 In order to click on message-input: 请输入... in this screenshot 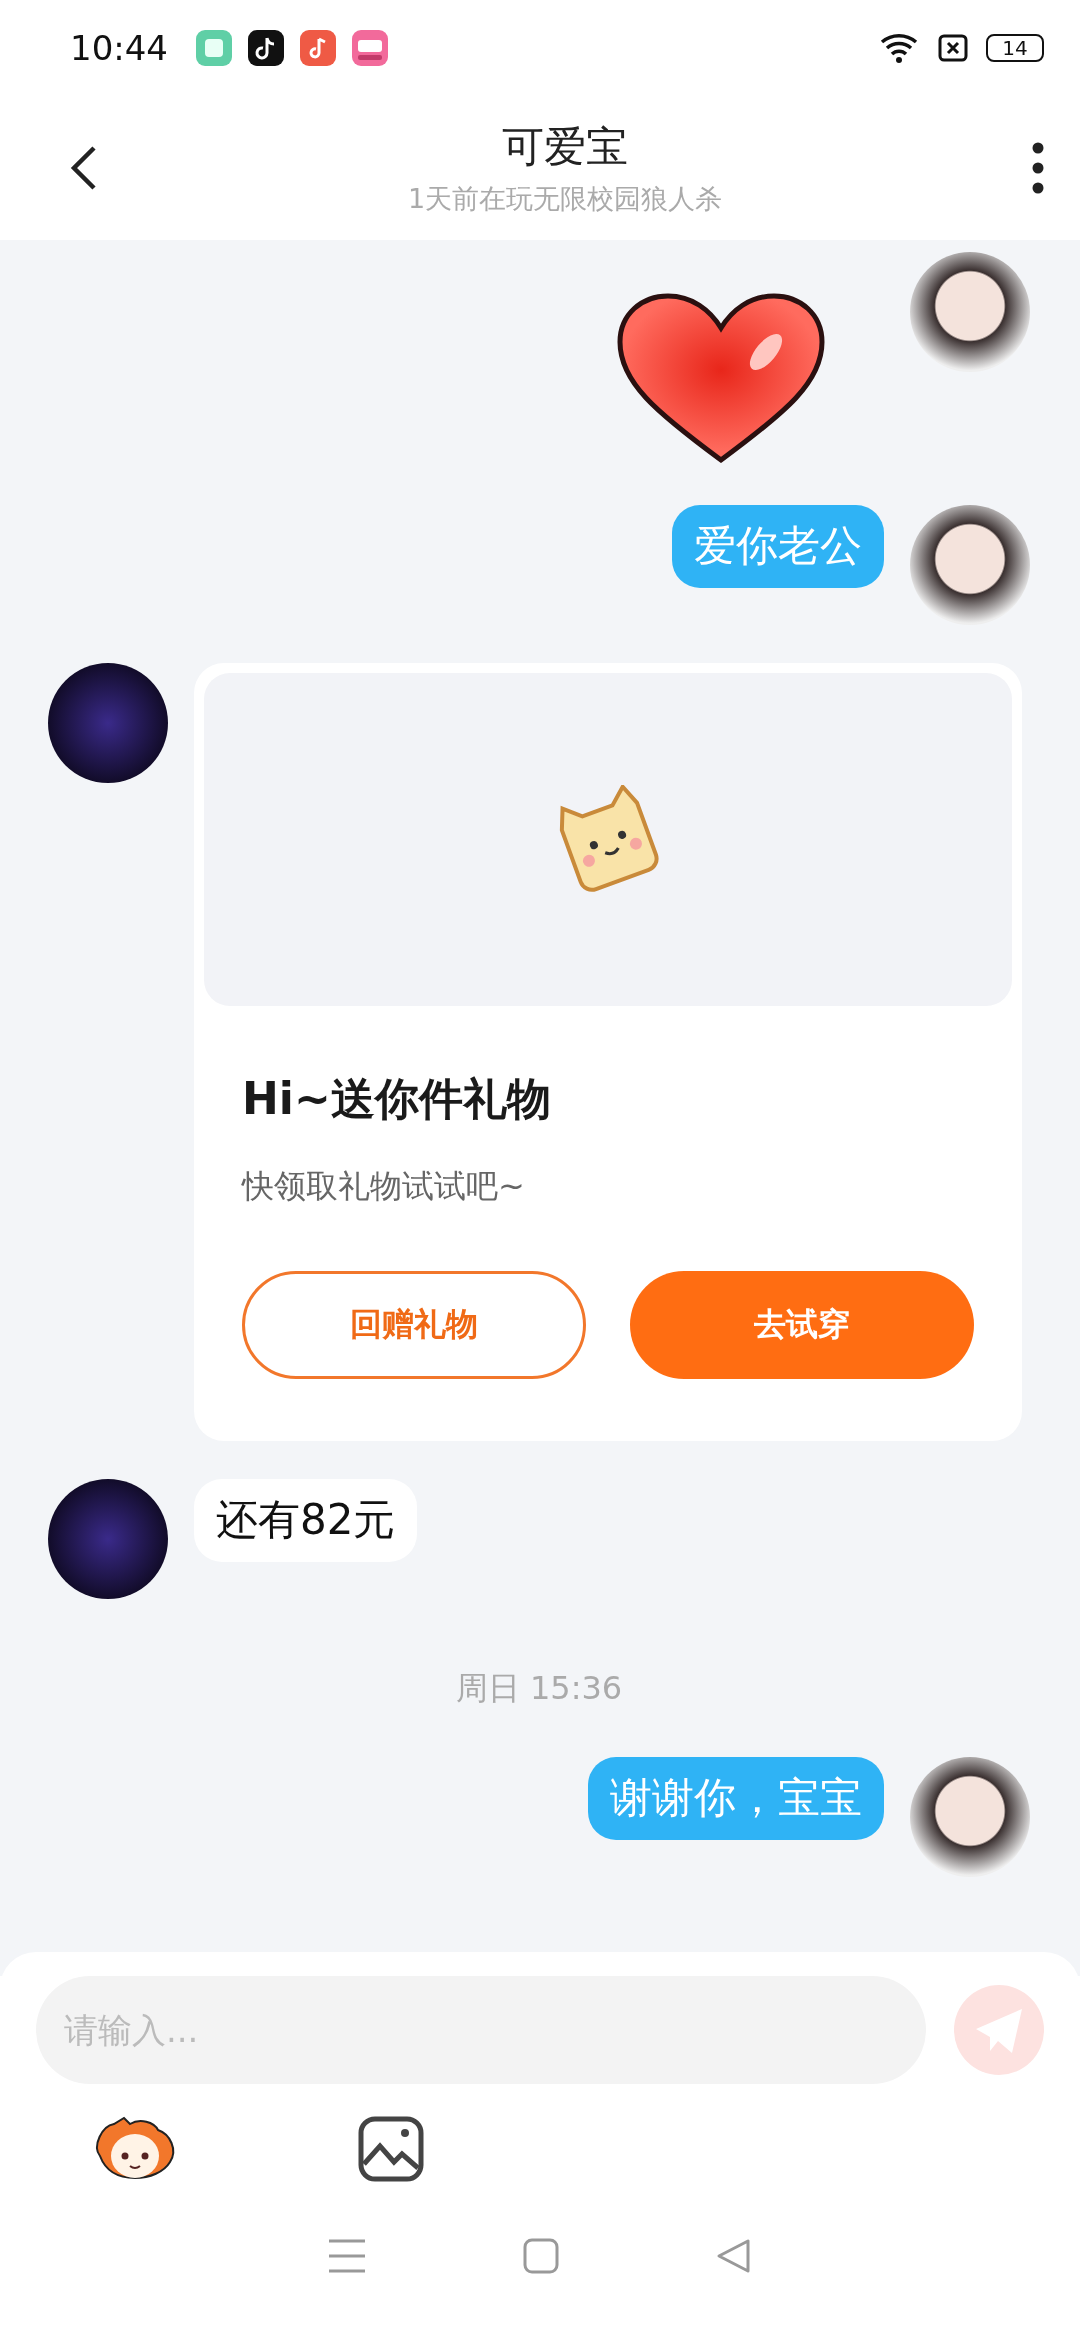, I will do `click(481, 2030)`.